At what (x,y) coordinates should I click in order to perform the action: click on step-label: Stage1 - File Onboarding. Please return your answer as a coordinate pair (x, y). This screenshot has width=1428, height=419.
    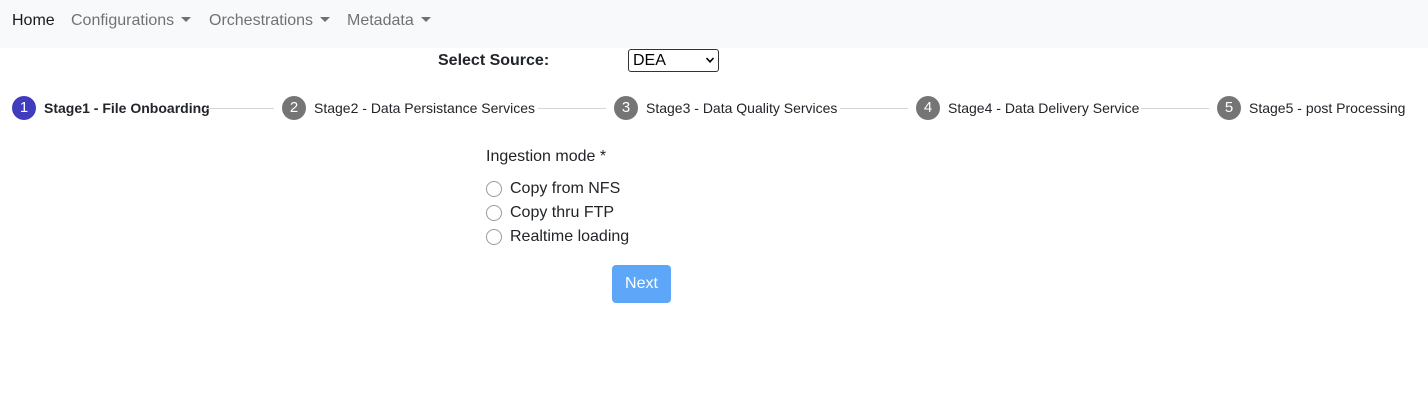
    Looking at the image, I should click on (127, 108).